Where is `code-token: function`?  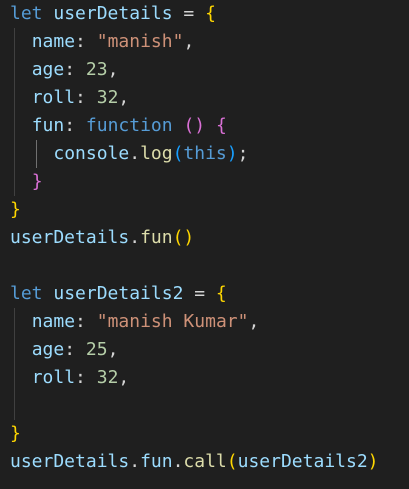 code-token: function is located at coordinates (129, 125).